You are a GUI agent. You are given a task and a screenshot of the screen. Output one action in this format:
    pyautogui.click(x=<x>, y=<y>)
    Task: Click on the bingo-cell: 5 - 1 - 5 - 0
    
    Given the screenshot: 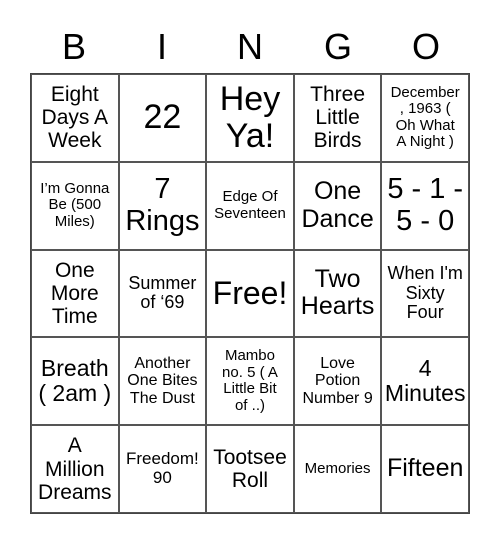 What is the action you would take?
    pyautogui.click(x=425, y=205)
    